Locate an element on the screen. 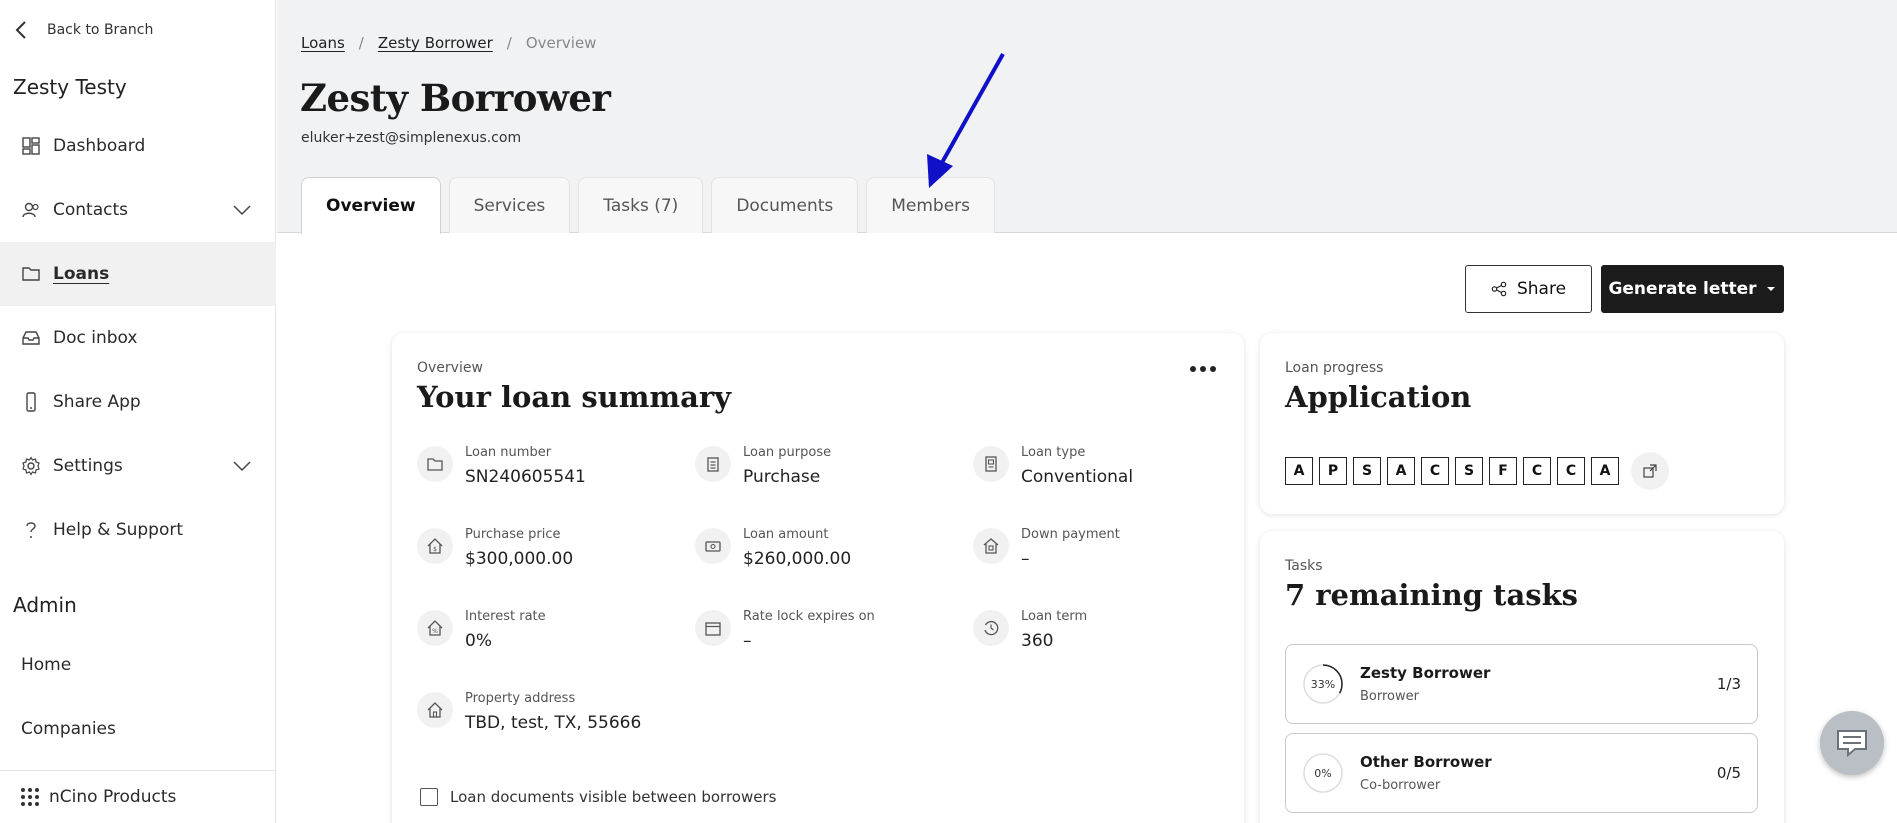 This screenshot has width=1897, height=823. field-loan-number: Loan number SN240605541 is located at coordinates (501, 466).